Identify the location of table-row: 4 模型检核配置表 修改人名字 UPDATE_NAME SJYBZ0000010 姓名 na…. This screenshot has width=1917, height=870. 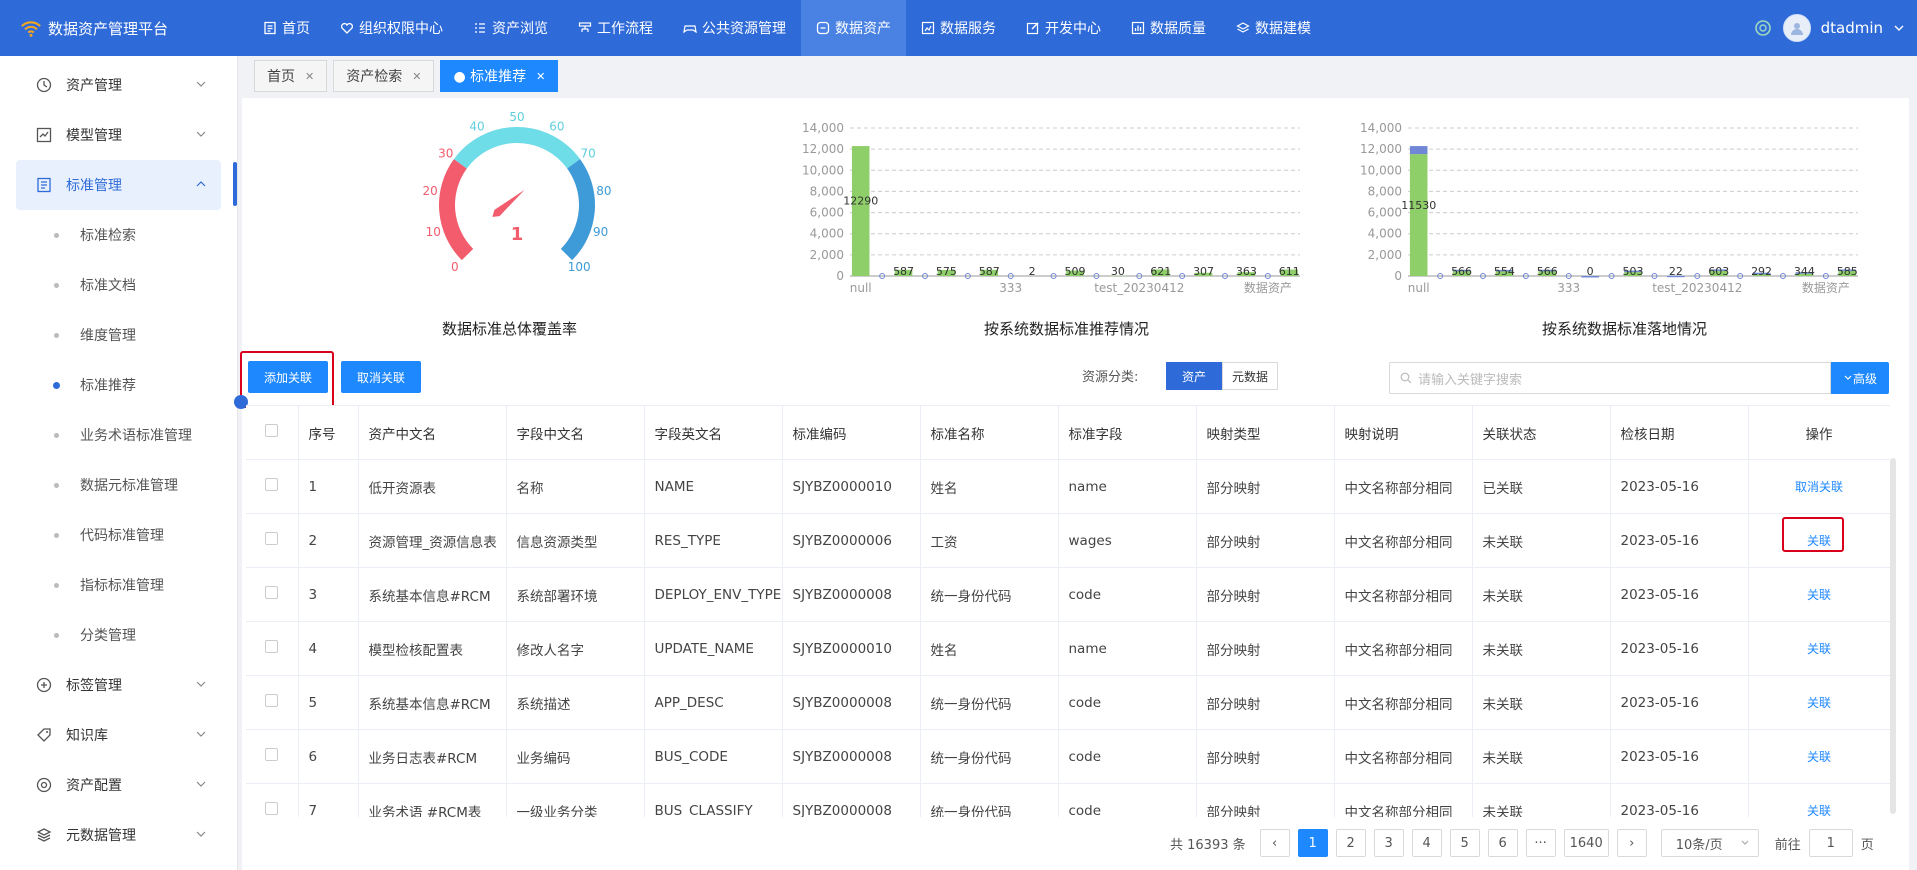
(1068, 648).